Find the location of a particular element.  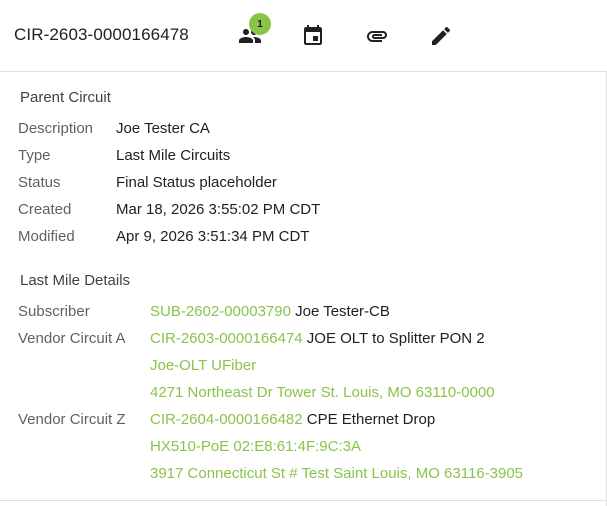

created-value: Mar 18, 2026 3:55:02 PM CDT is located at coordinates (218, 209).